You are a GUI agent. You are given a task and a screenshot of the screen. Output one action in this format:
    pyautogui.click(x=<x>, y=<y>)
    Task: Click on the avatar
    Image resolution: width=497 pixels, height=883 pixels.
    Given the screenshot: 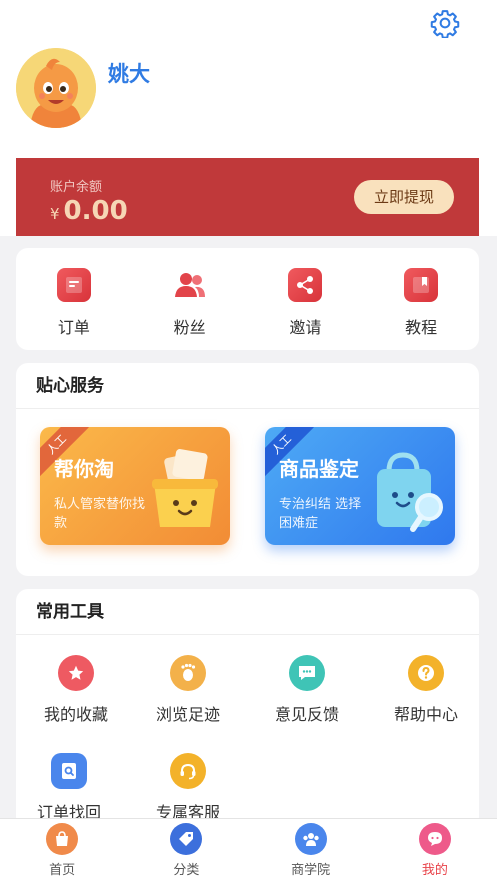 What is the action you would take?
    pyautogui.click(x=56, y=88)
    